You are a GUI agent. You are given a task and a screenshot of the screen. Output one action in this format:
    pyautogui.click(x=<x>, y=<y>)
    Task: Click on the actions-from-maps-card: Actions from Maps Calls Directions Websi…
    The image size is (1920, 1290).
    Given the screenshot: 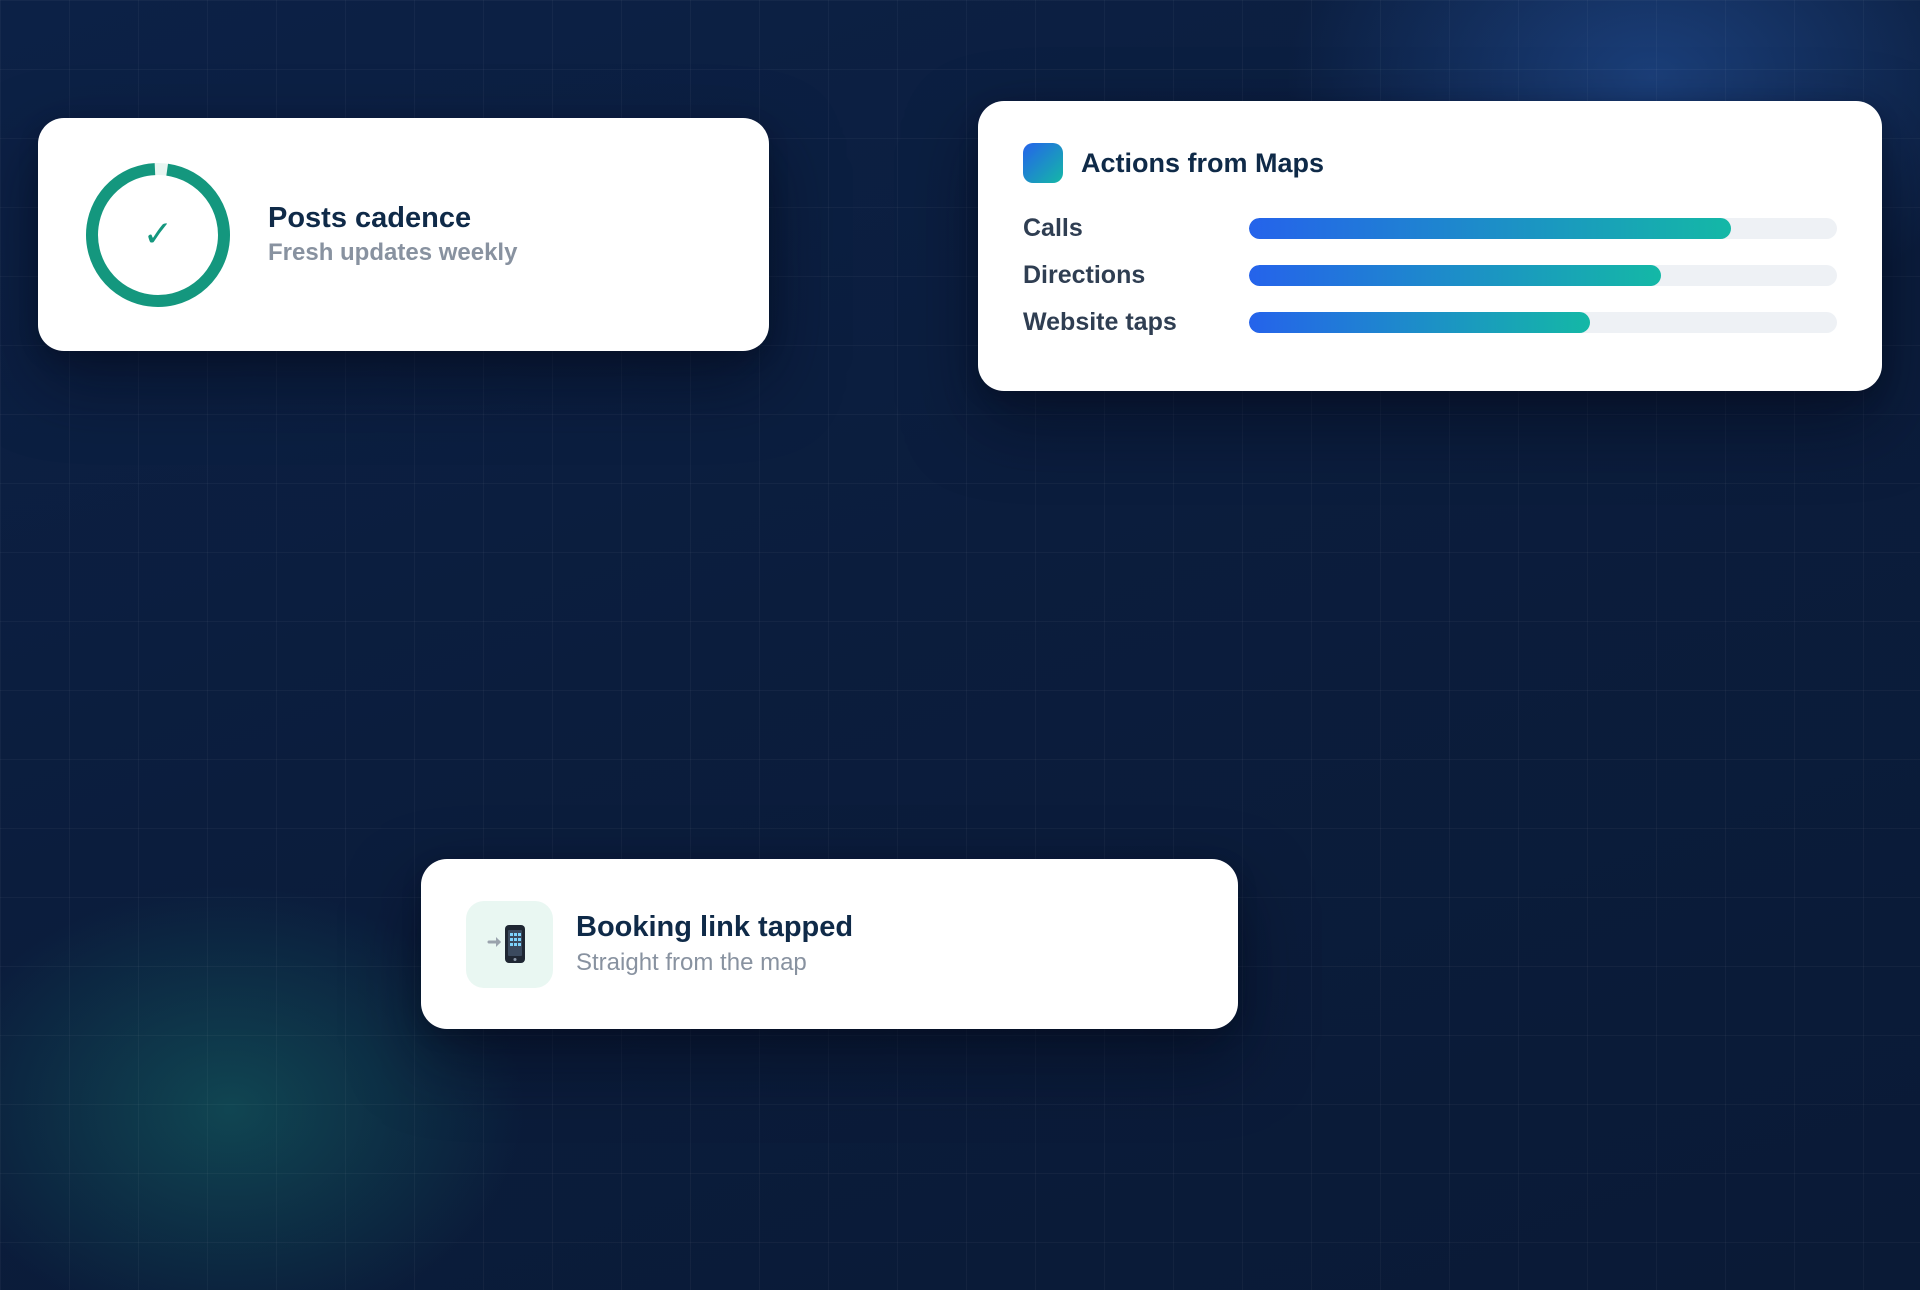 What is the action you would take?
    pyautogui.click(x=1430, y=246)
    